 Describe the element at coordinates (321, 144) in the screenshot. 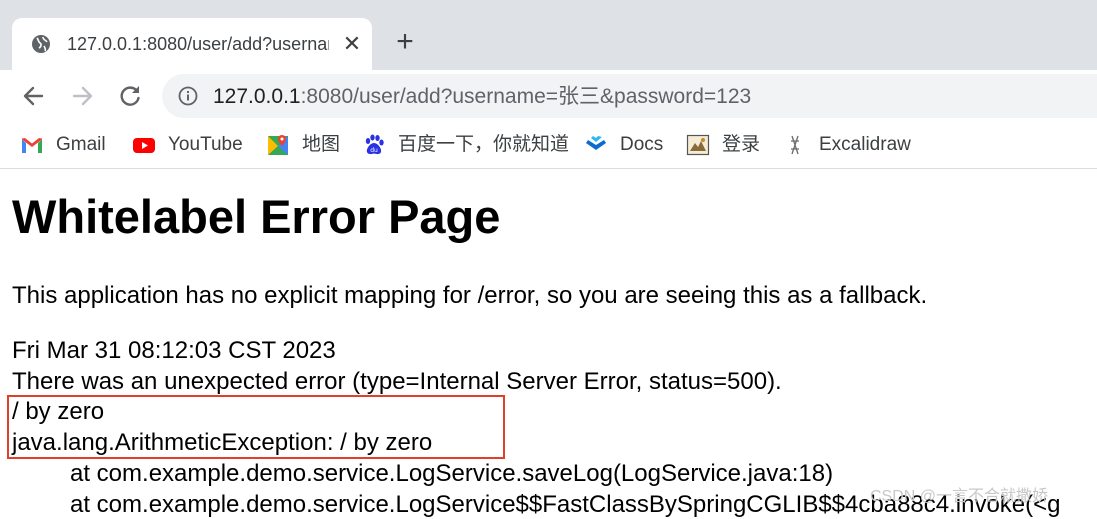

I see `bookmark-label: 地图` at that location.